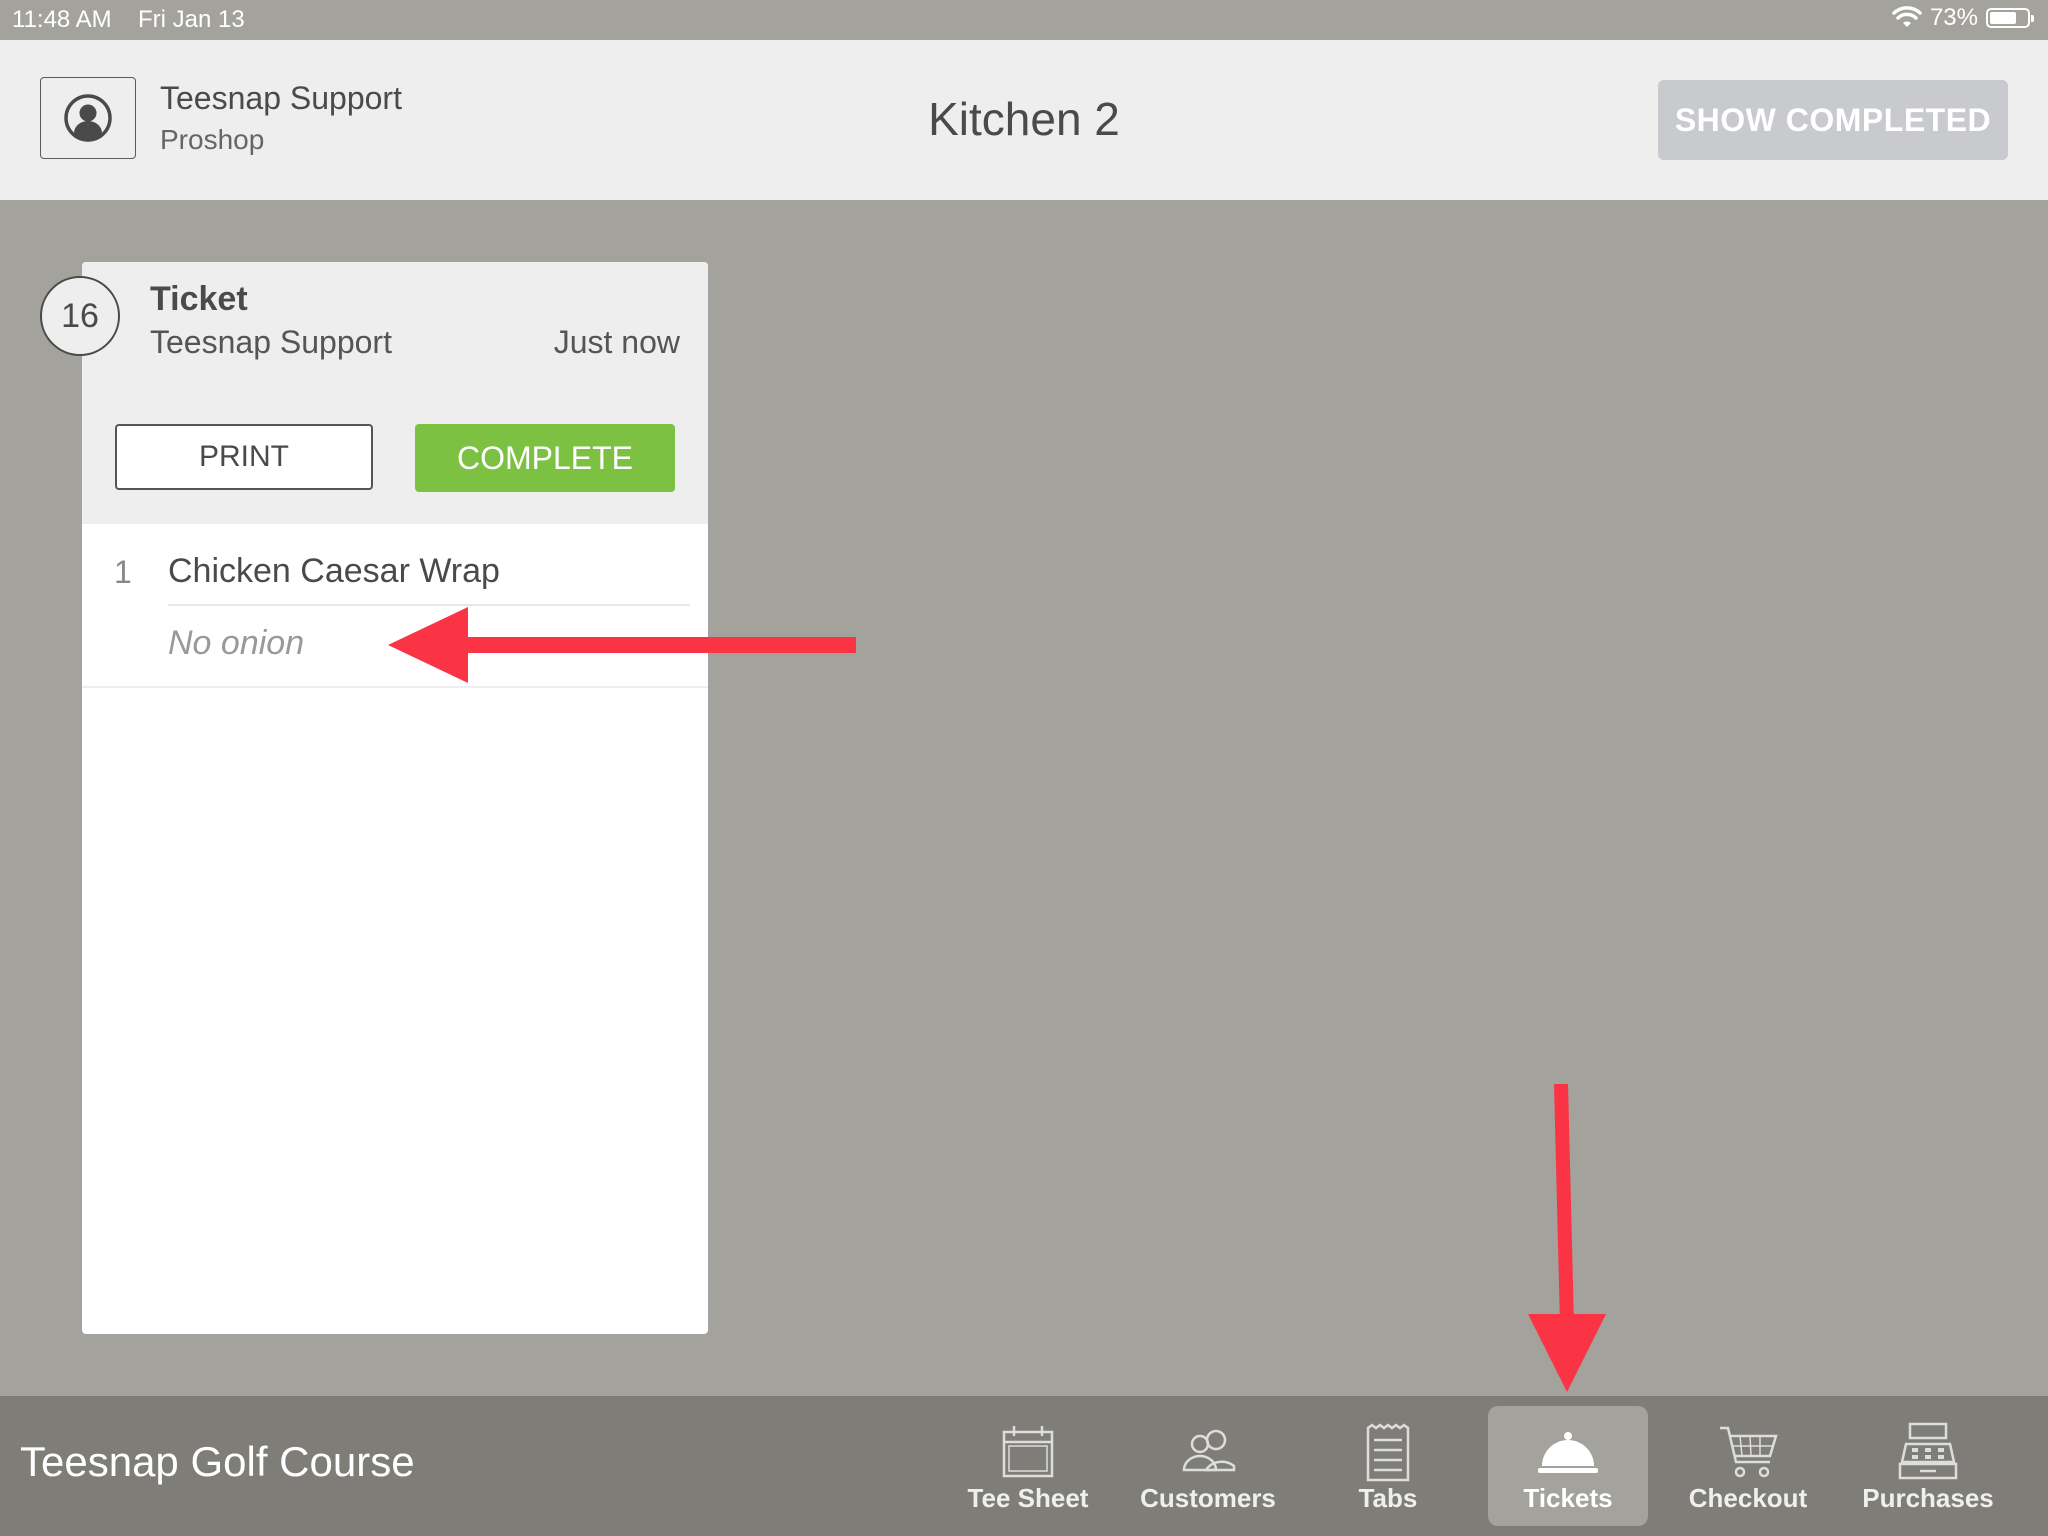  I want to click on ticket-title: Ticket, so click(199, 299).